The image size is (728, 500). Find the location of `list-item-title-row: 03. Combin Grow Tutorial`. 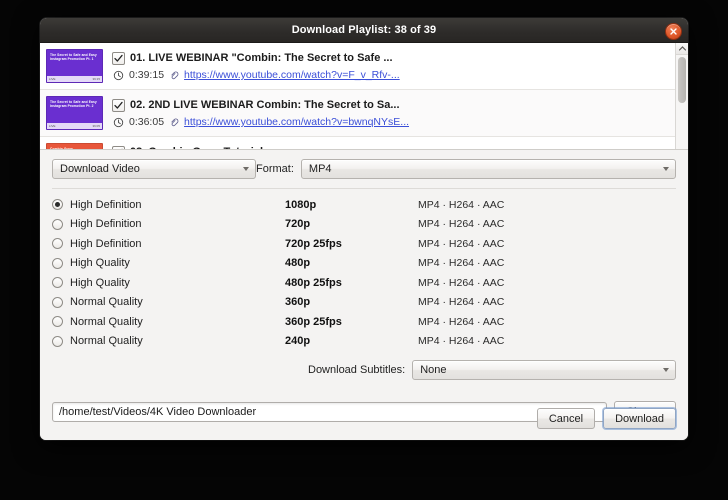

list-item-title-row: 03. Combin Grow Tutorial is located at coordinates (390, 146).